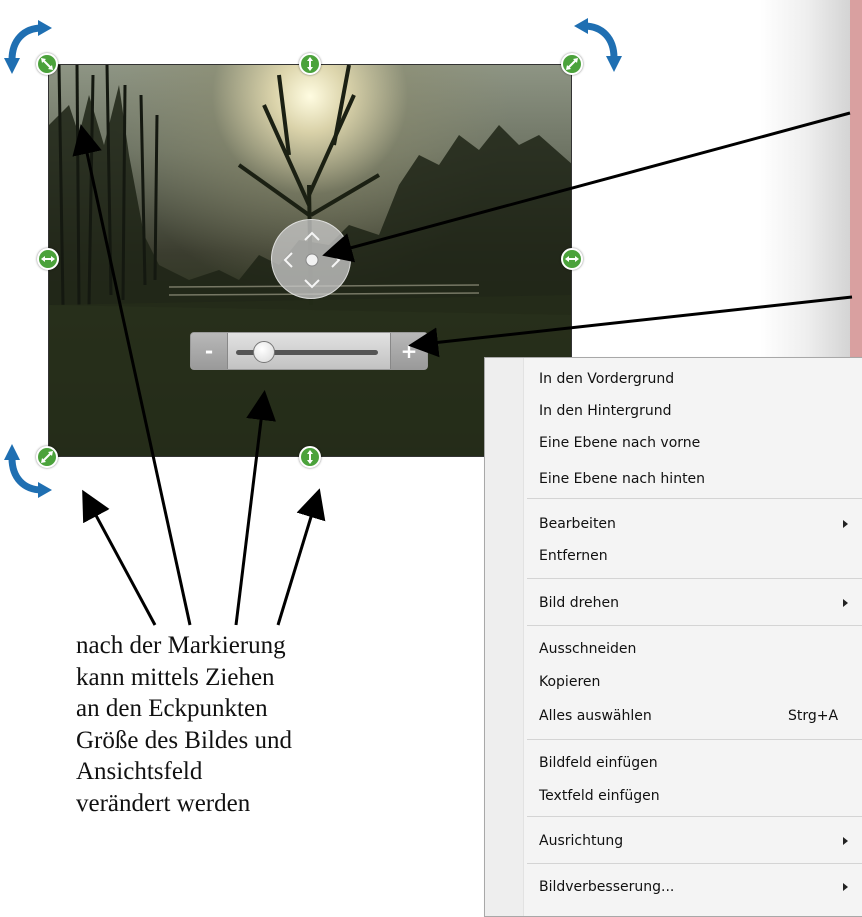  What do you see at coordinates (598, 763) in the screenshot?
I see `menu-item-insert-image-field: Bildfeld einfügen` at bounding box center [598, 763].